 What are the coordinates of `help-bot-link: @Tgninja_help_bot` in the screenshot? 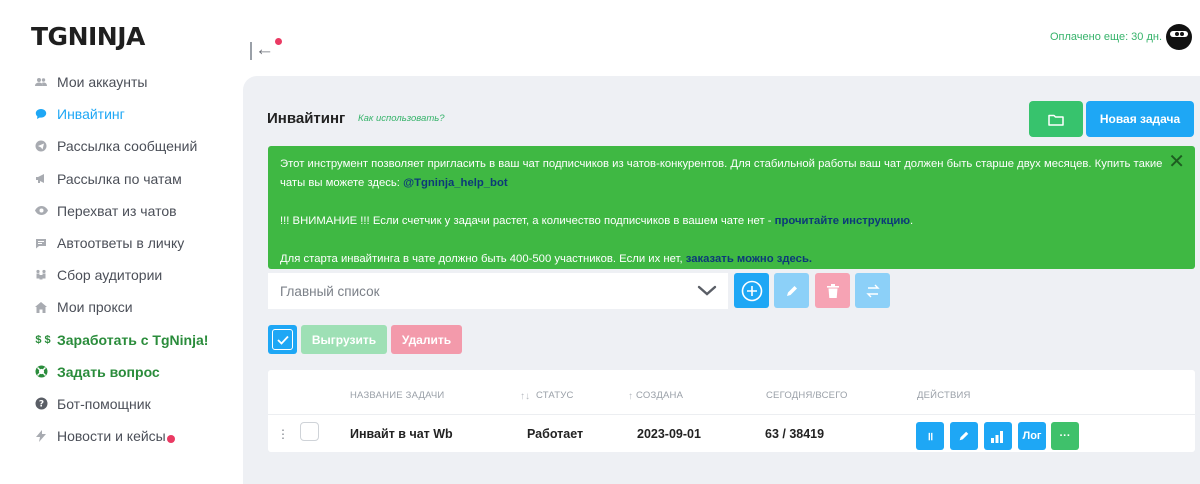 It's located at (455, 183).